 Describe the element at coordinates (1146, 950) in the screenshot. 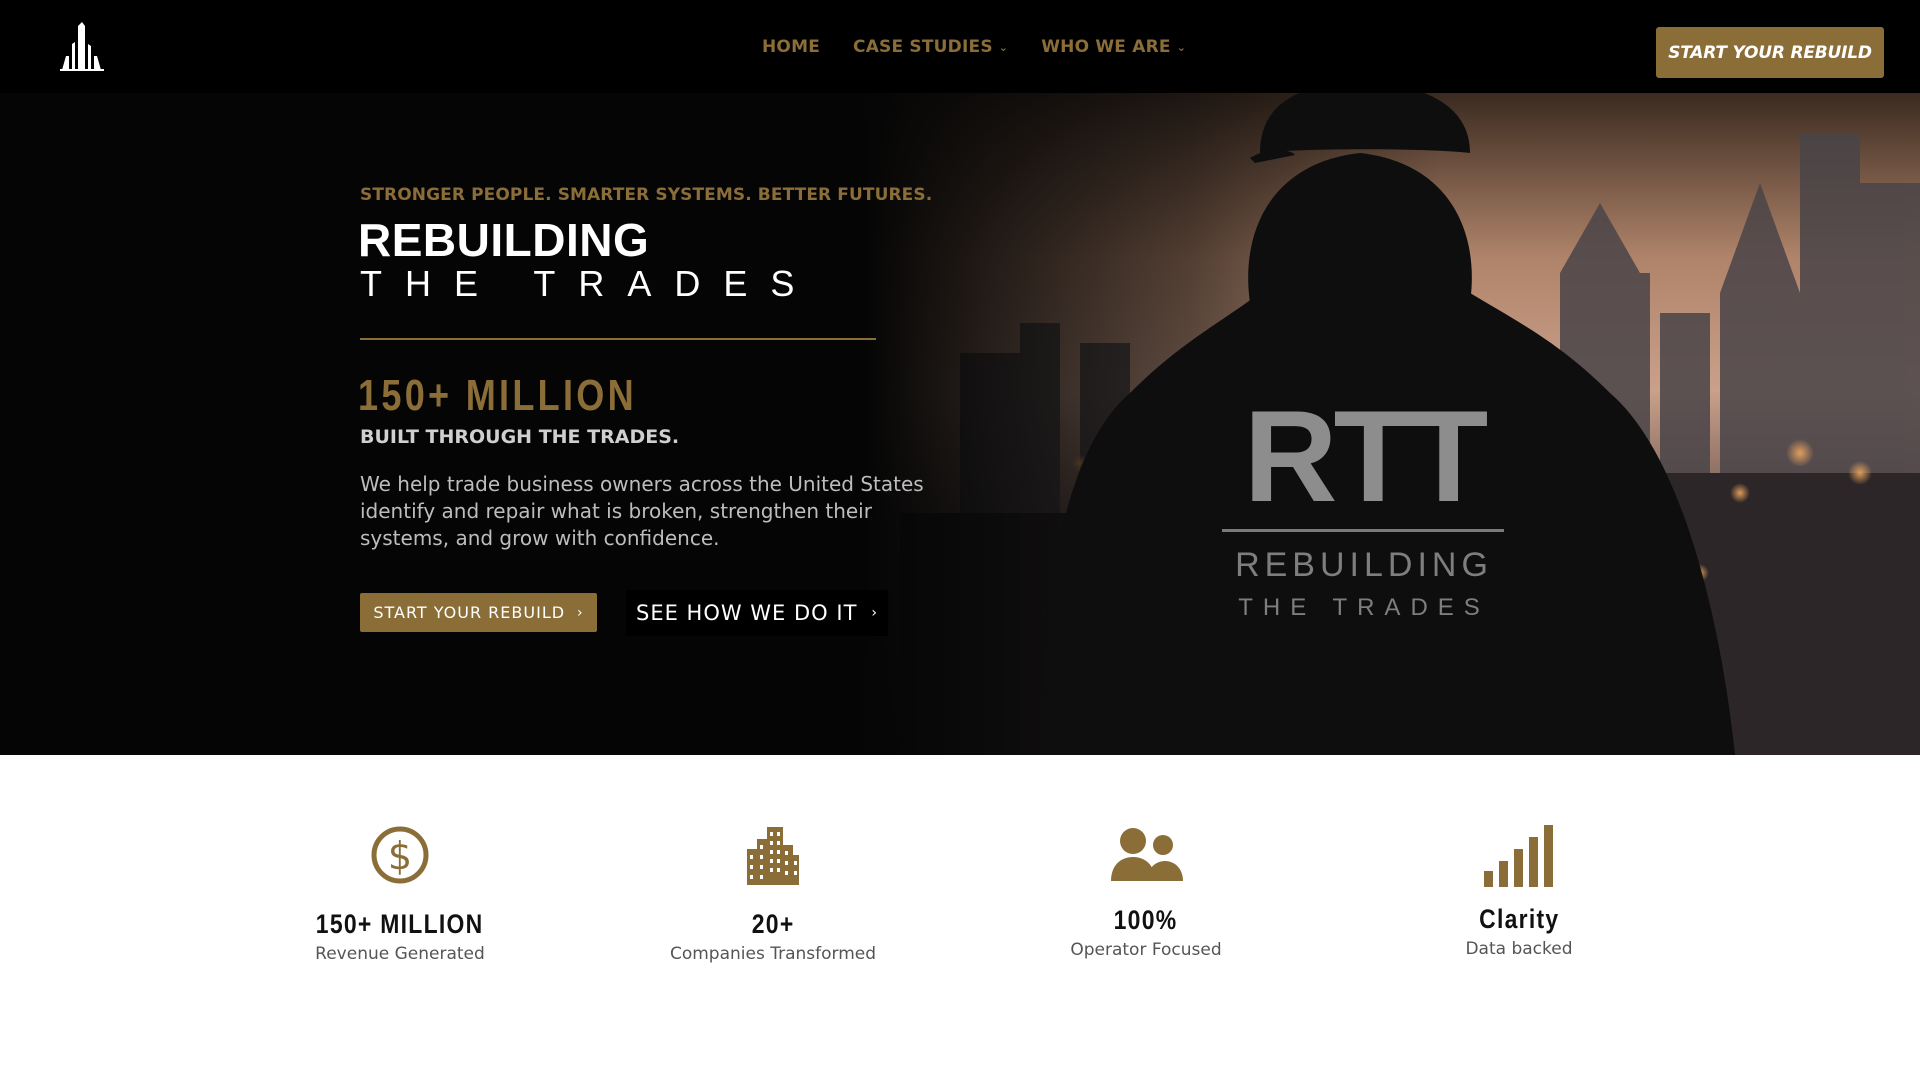

I see `stat-label: Operator Focused` at that location.